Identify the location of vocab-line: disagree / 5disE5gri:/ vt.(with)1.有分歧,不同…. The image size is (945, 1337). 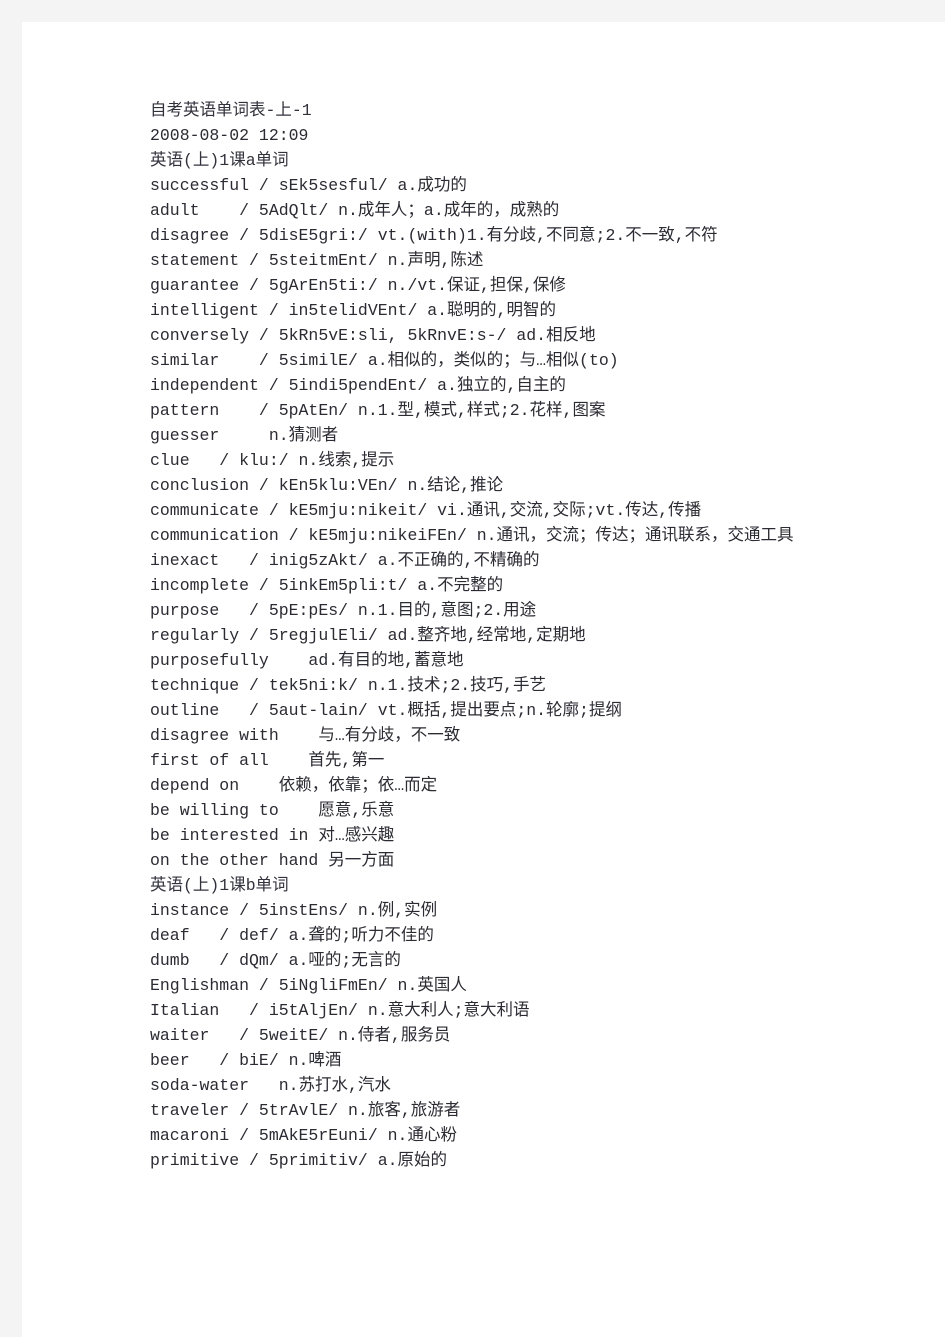
(434, 235).